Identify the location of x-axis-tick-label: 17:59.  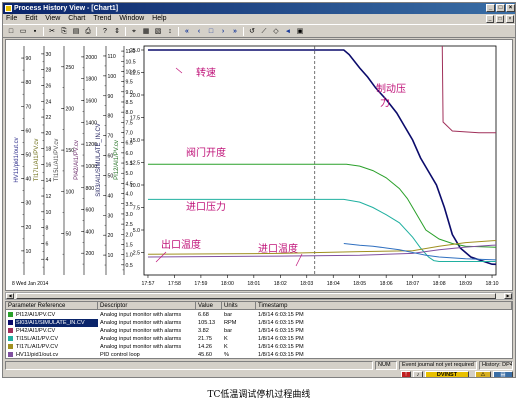
(200, 284).